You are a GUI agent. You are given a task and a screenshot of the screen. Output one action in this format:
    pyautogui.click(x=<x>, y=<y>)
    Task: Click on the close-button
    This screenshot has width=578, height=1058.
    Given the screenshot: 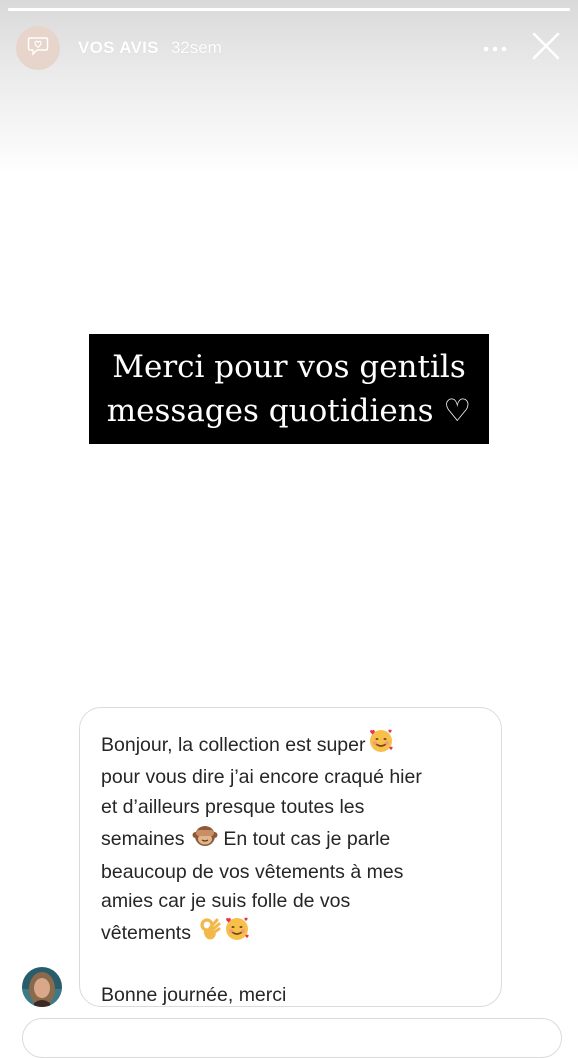 What is the action you would take?
    pyautogui.click(x=546, y=48)
    